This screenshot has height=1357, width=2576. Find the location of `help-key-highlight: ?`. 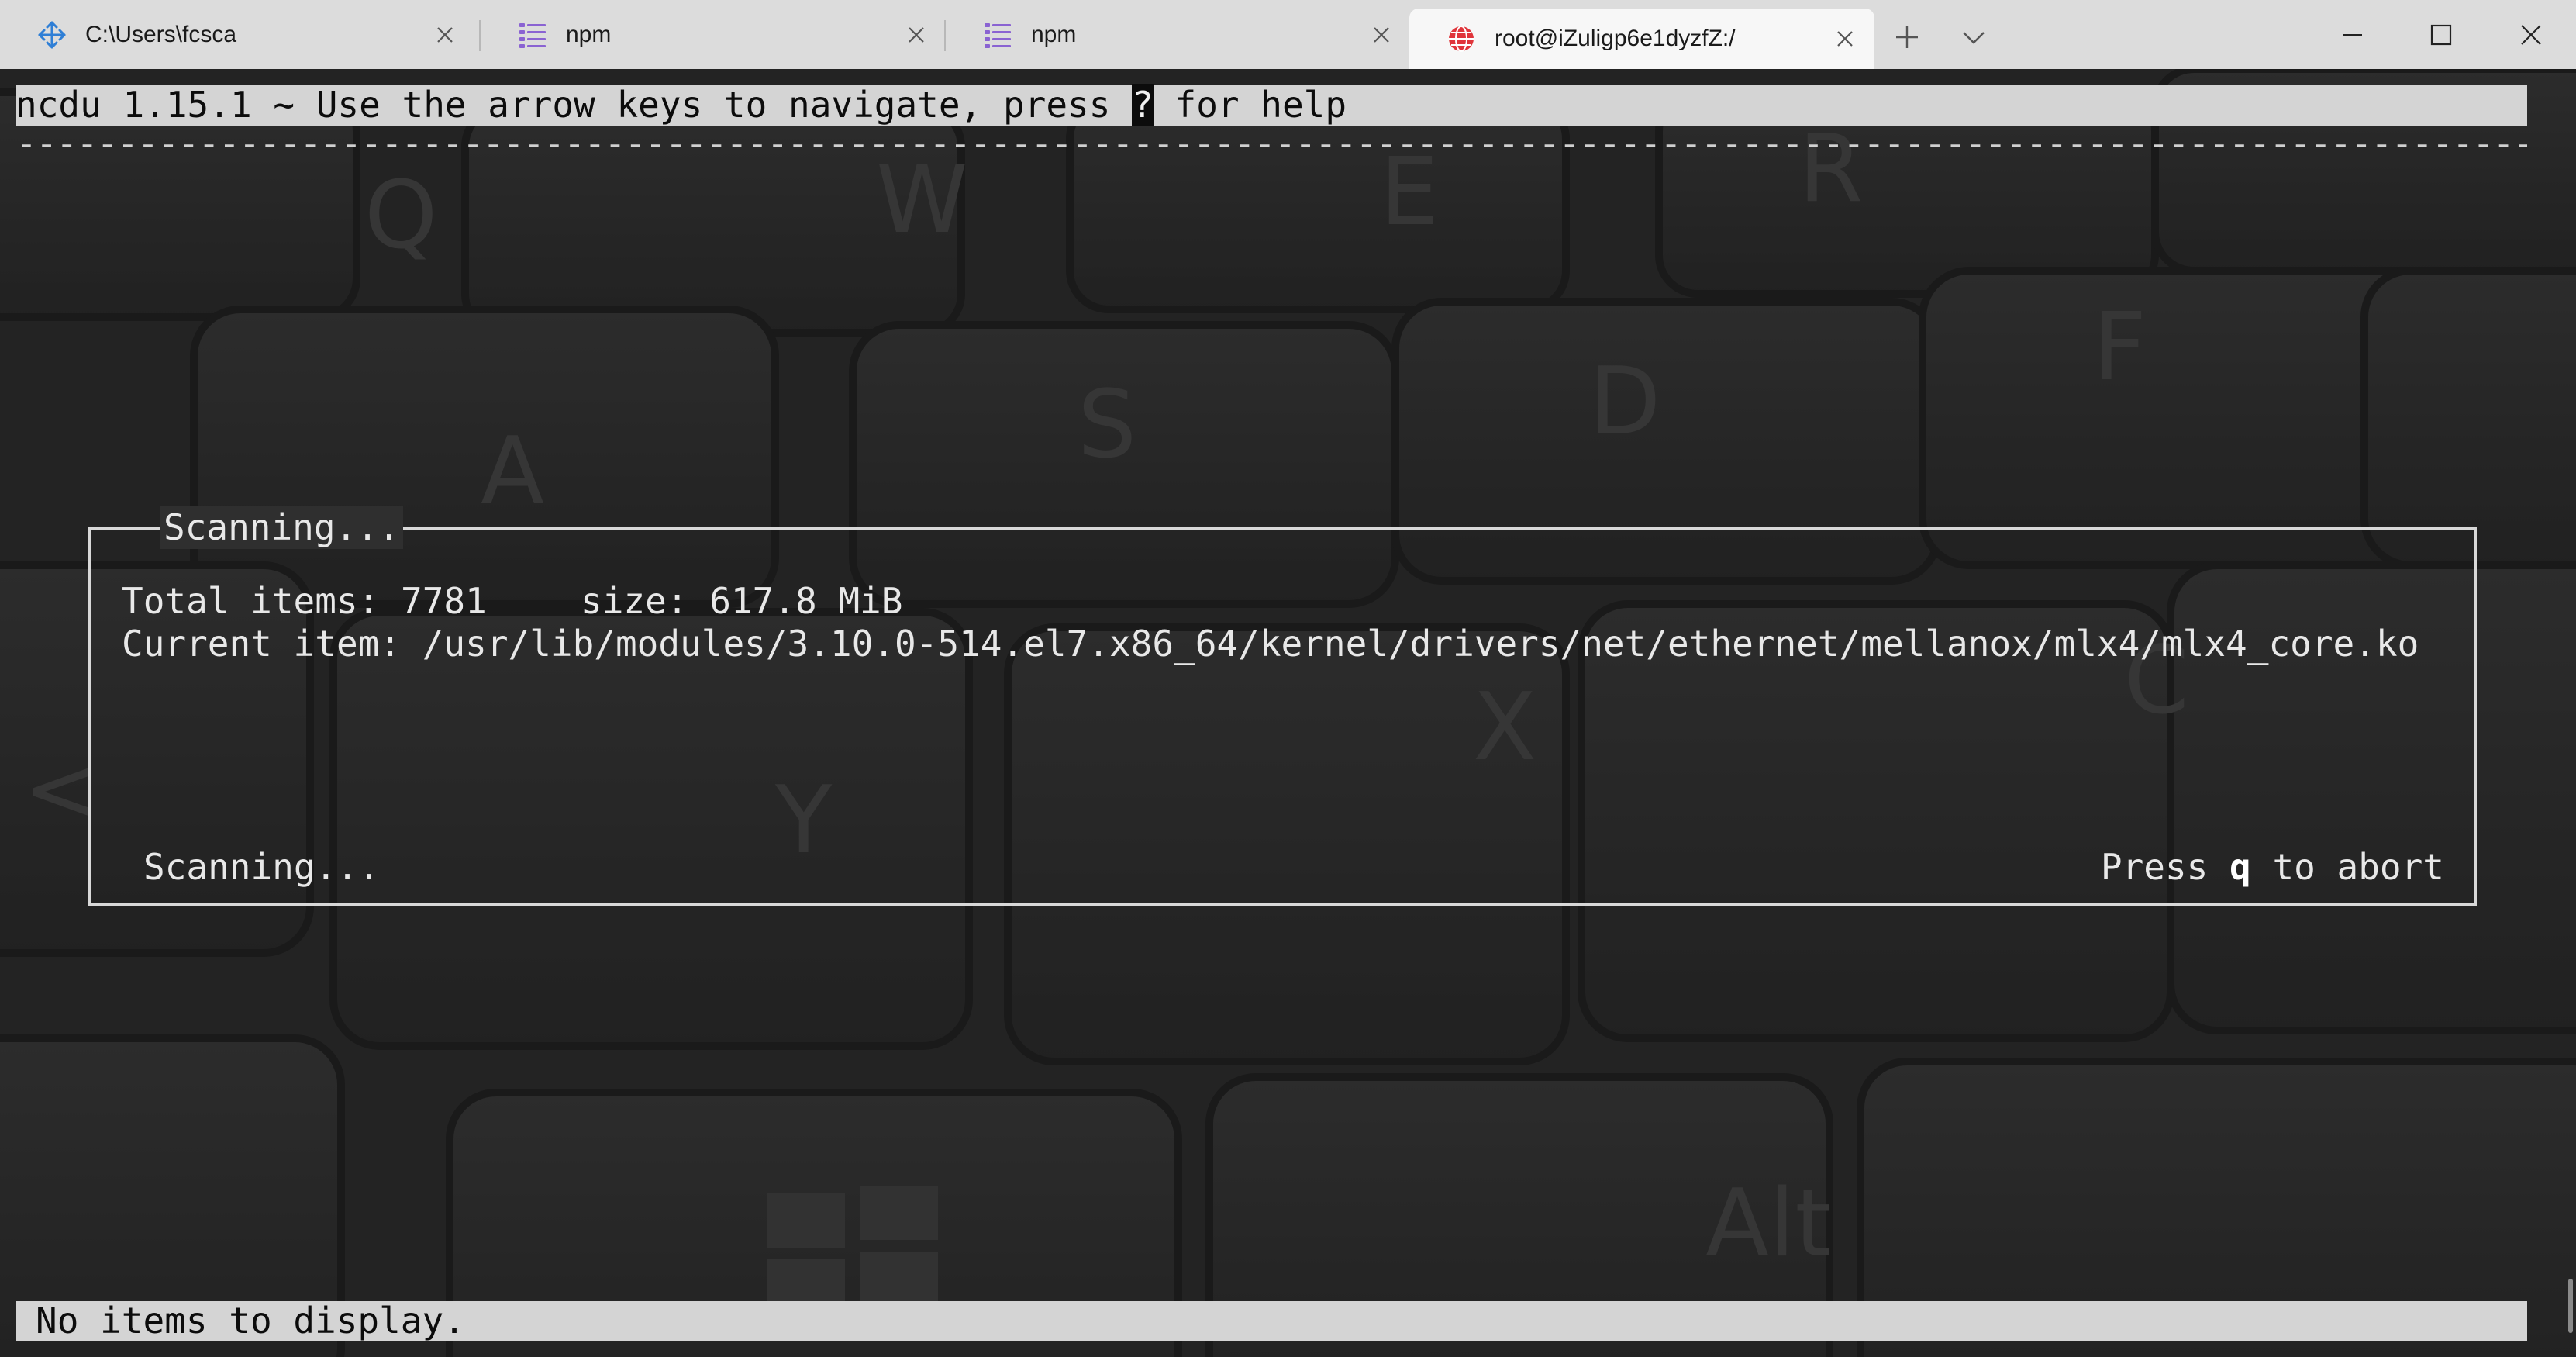

help-key-highlight: ? is located at coordinates (1143, 105).